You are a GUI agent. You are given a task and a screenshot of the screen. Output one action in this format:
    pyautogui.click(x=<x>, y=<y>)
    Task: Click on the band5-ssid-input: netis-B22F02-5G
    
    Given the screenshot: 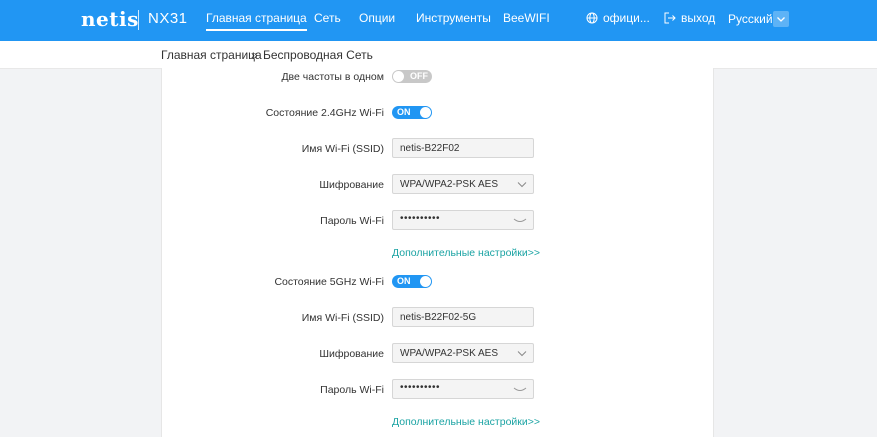 What is the action you would take?
    pyautogui.click(x=463, y=317)
    